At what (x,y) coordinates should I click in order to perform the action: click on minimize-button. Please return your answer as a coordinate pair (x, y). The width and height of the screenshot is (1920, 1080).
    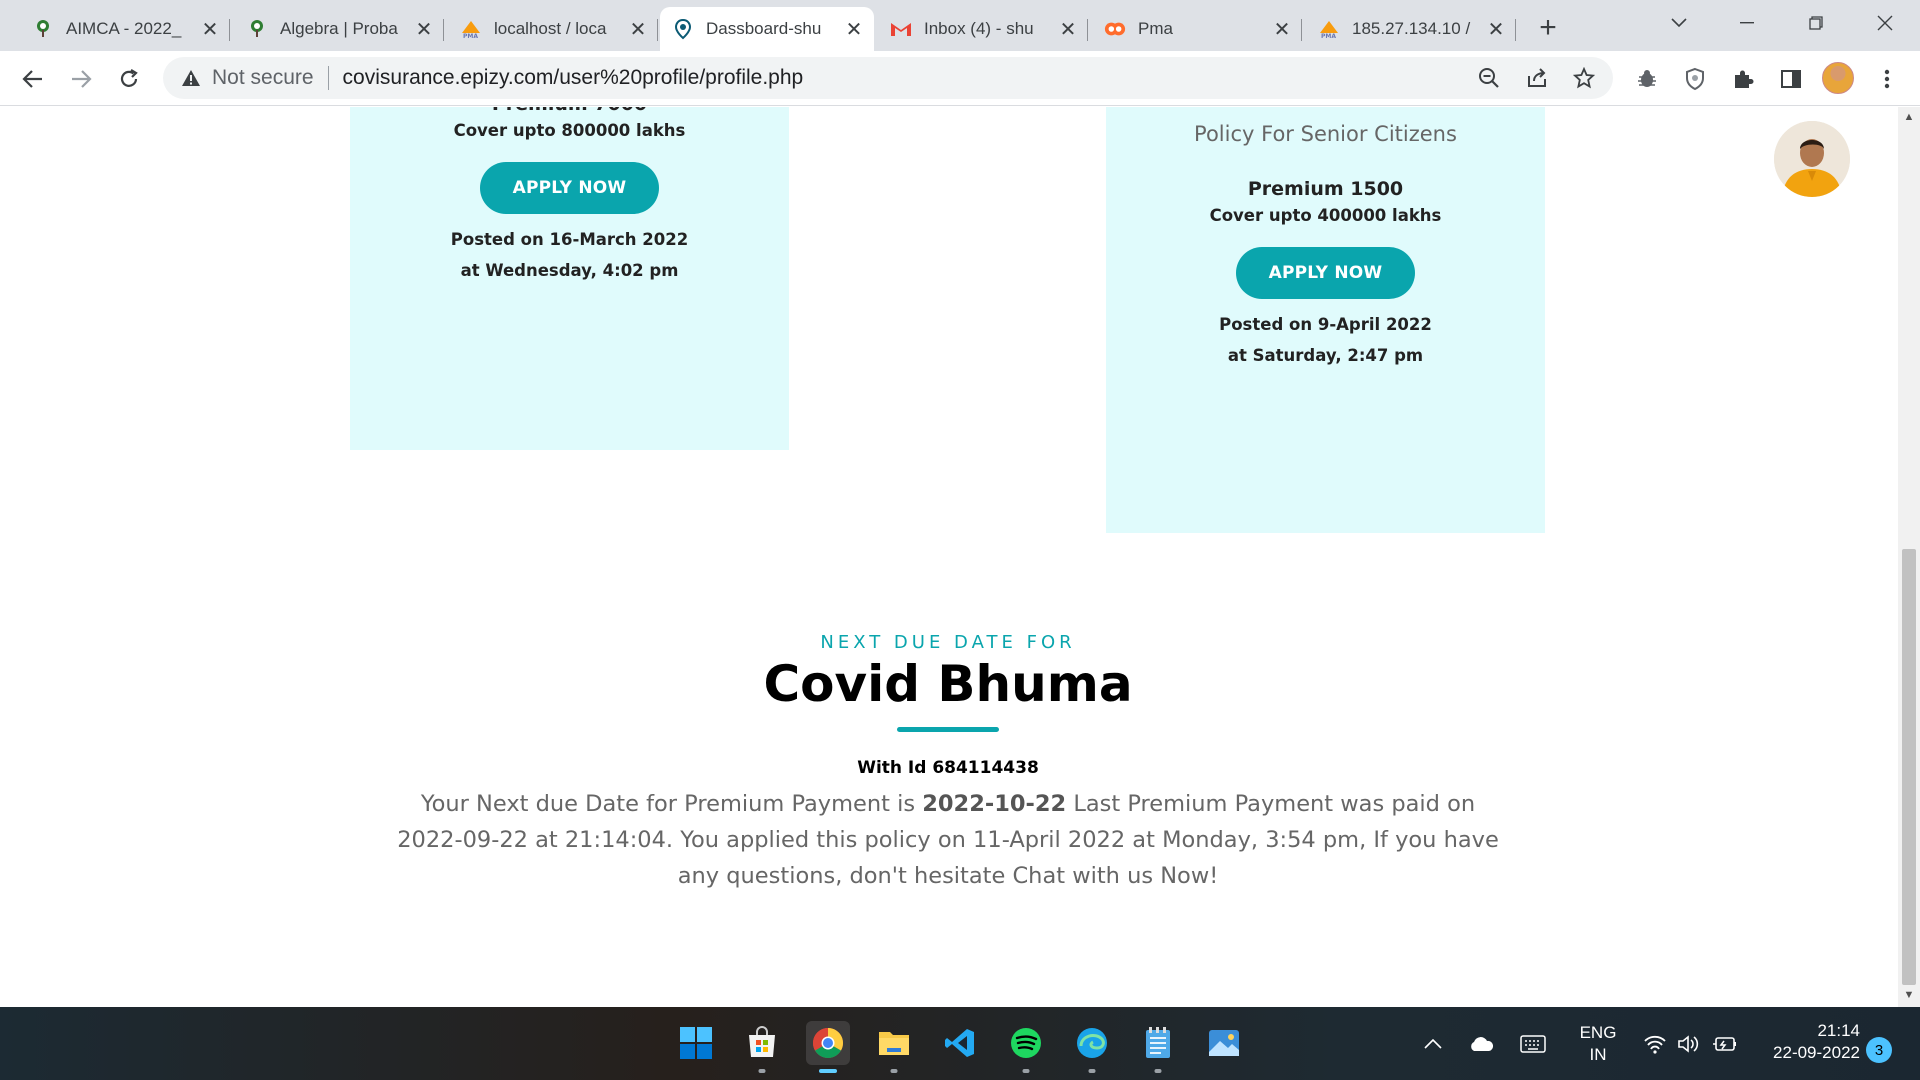
    Looking at the image, I should click on (1747, 23).